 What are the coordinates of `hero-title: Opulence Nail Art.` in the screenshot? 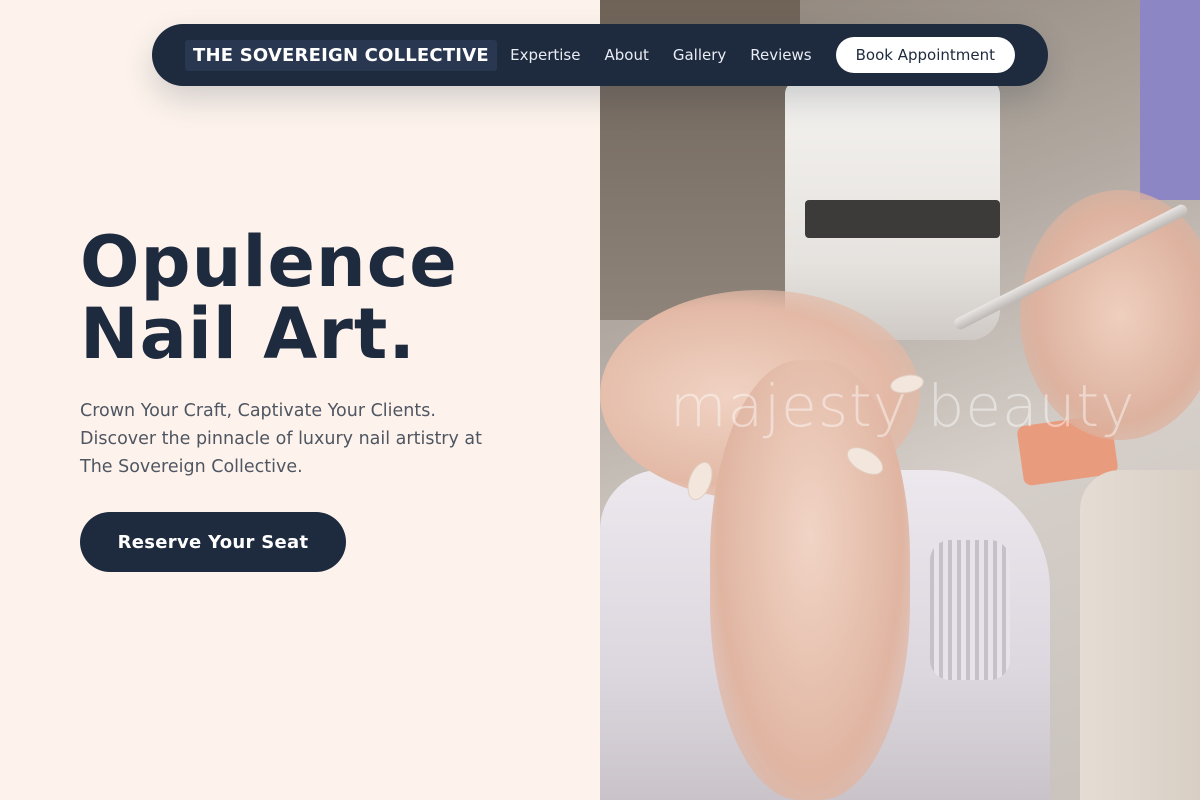 It's located at (330, 298).